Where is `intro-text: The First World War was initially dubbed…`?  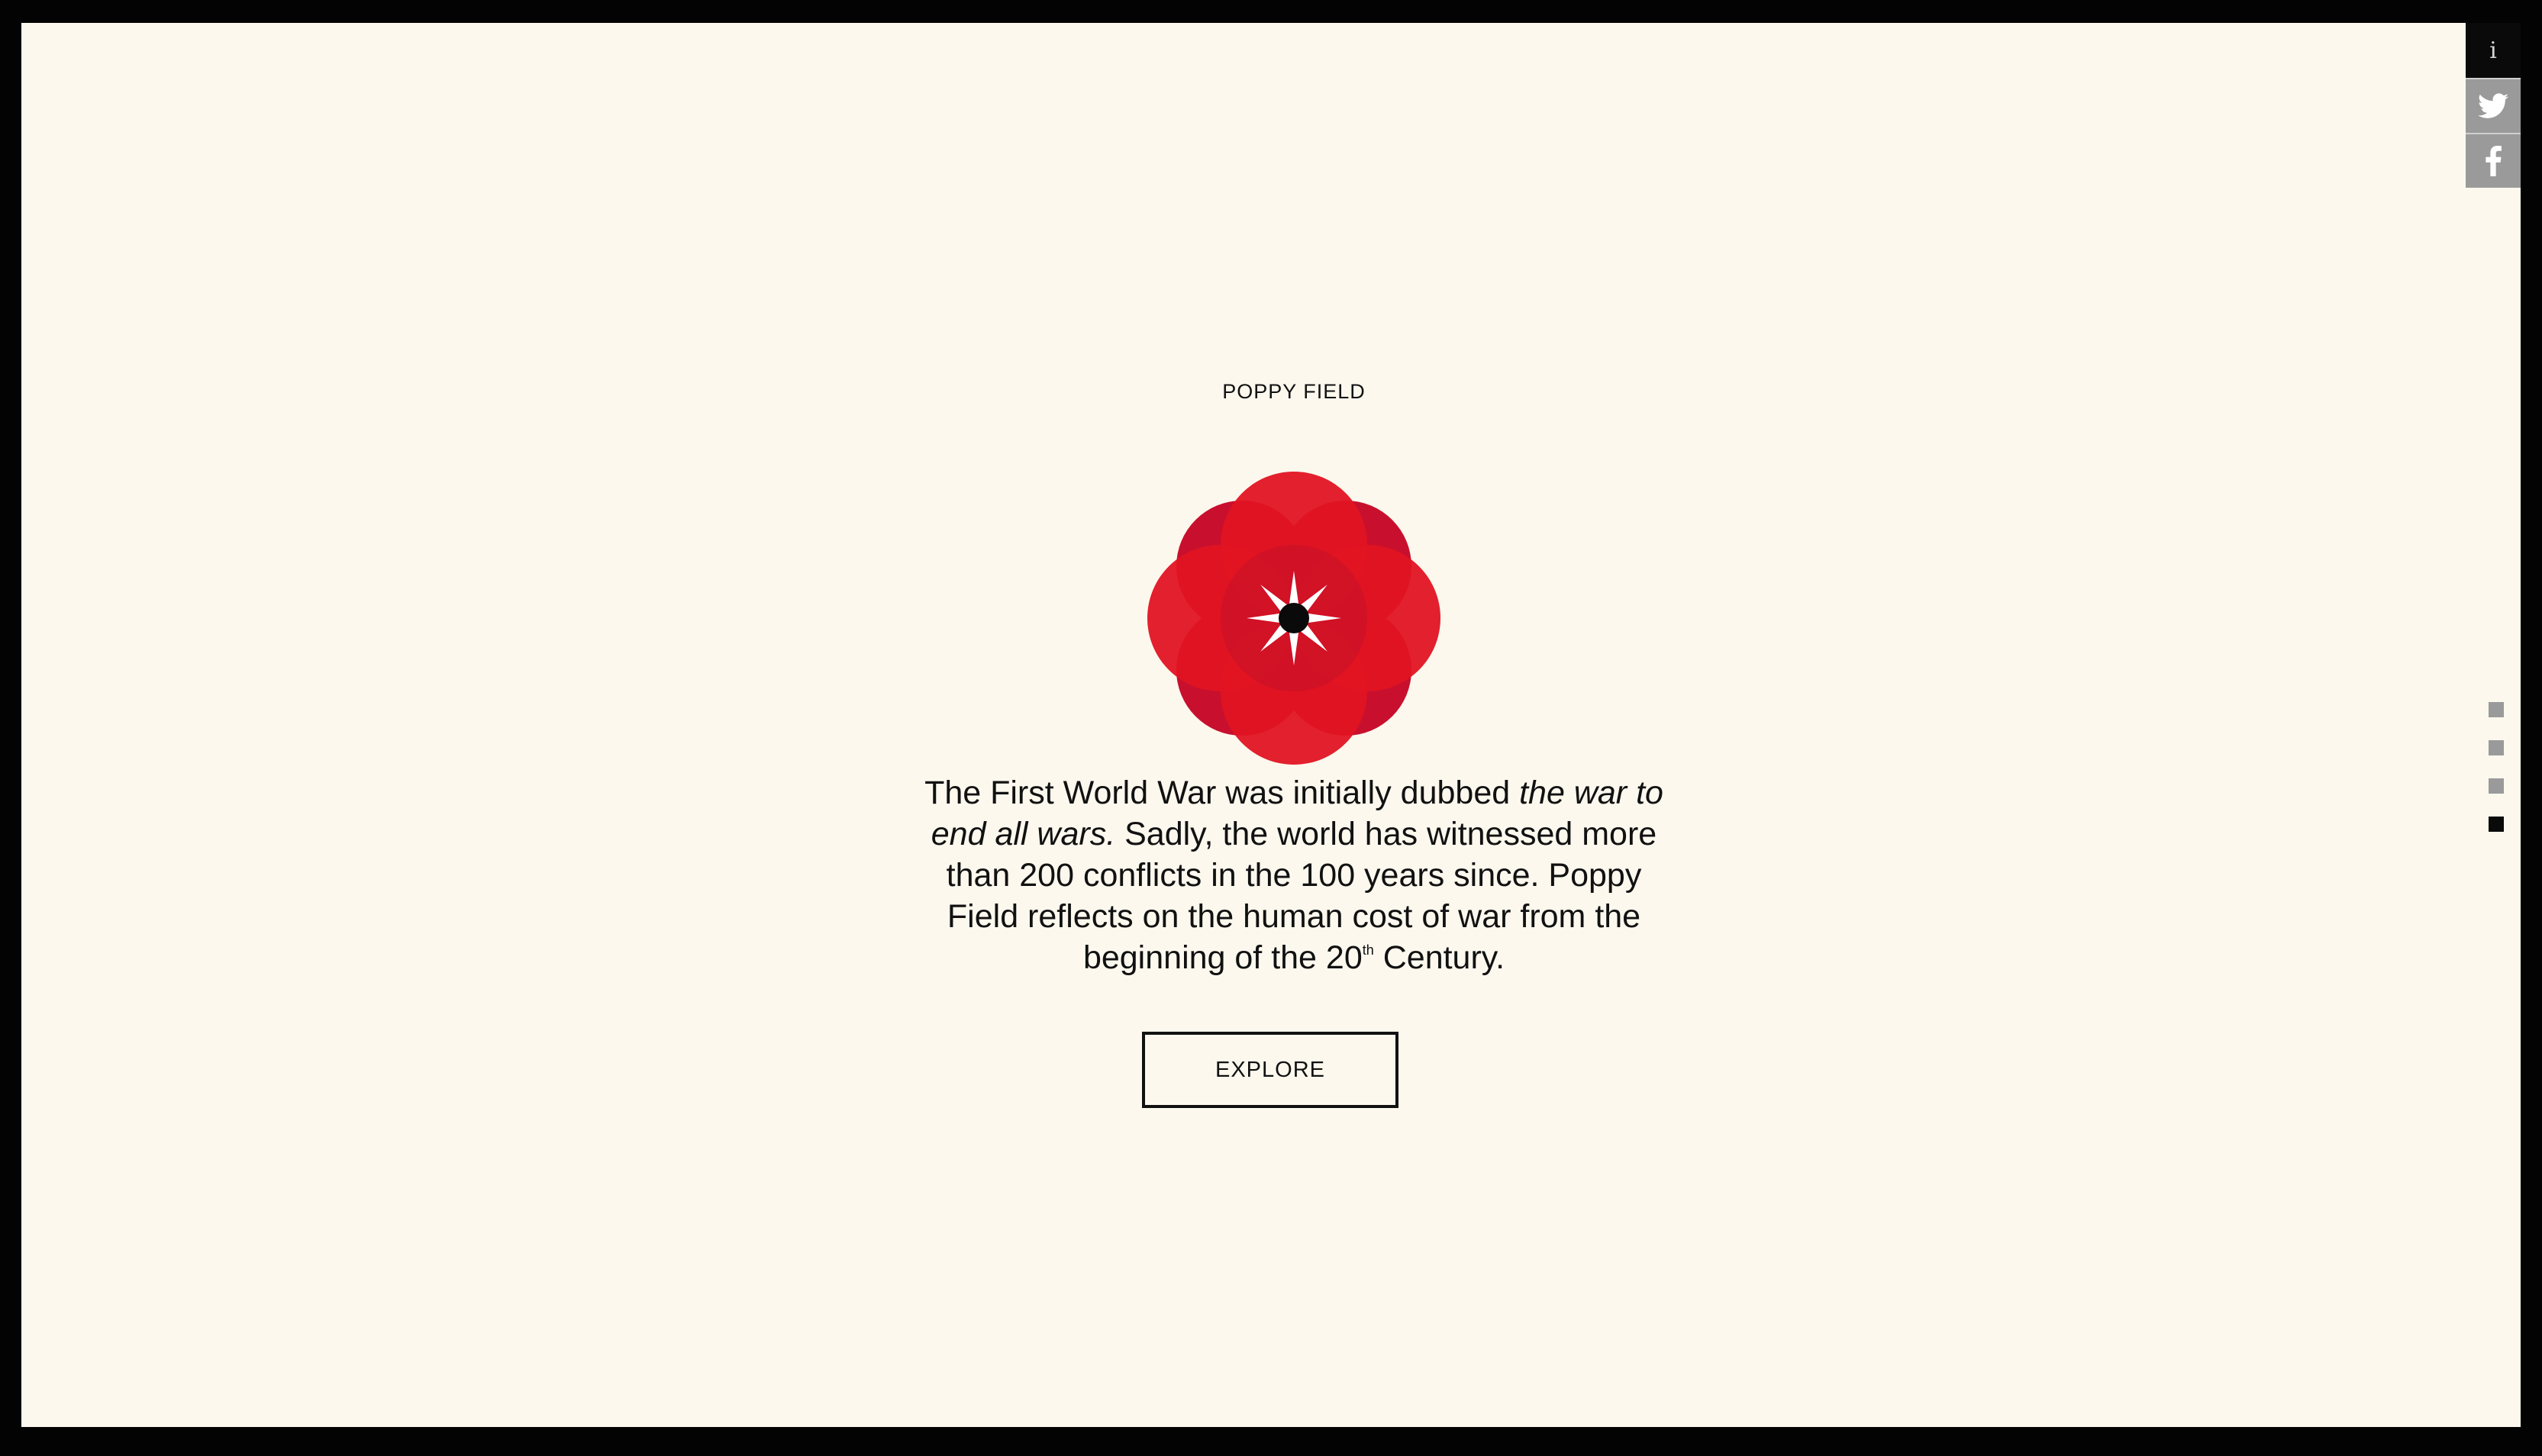
intro-text: The First World War was initially dubbed… is located at coordinates (1294, 875).